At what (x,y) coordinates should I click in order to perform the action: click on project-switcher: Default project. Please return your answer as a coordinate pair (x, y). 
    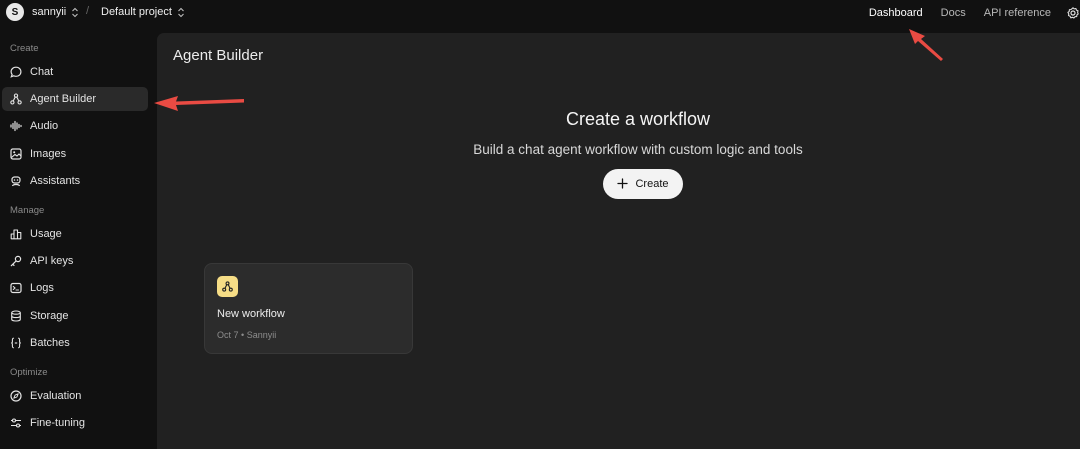
    Looking at the image, I should click on (143, 12).